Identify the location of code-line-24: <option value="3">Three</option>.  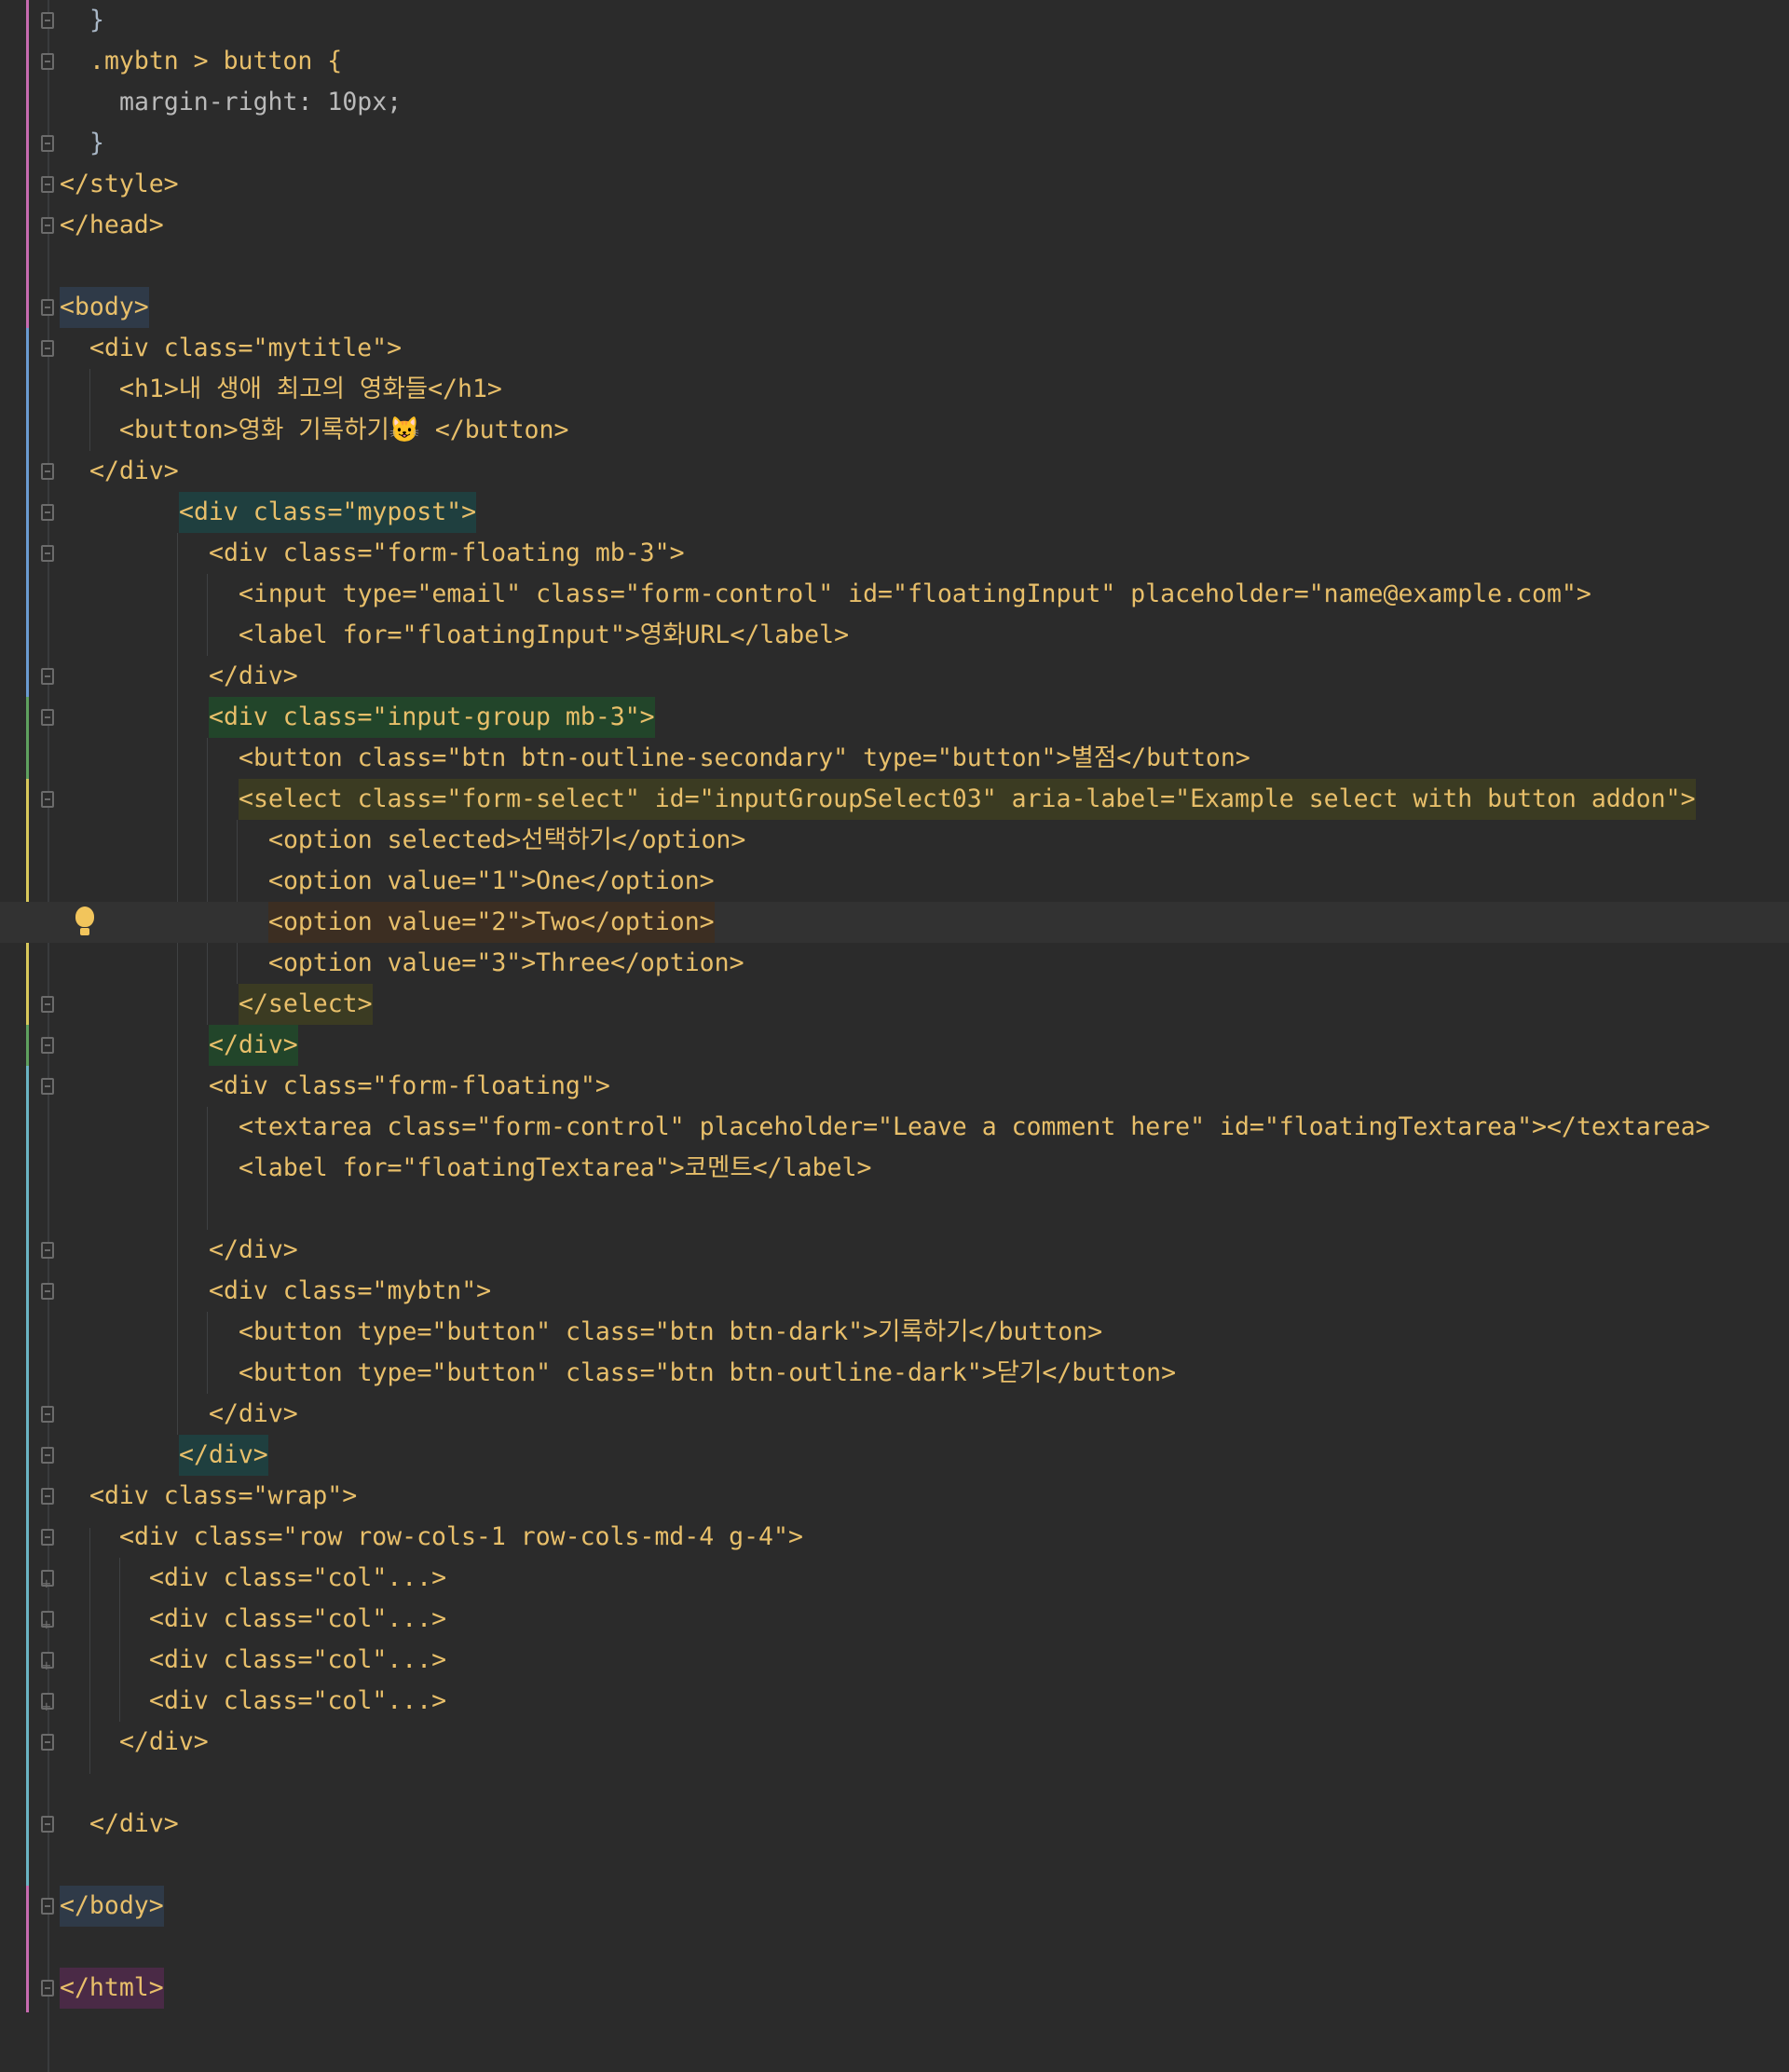
(894, 964).